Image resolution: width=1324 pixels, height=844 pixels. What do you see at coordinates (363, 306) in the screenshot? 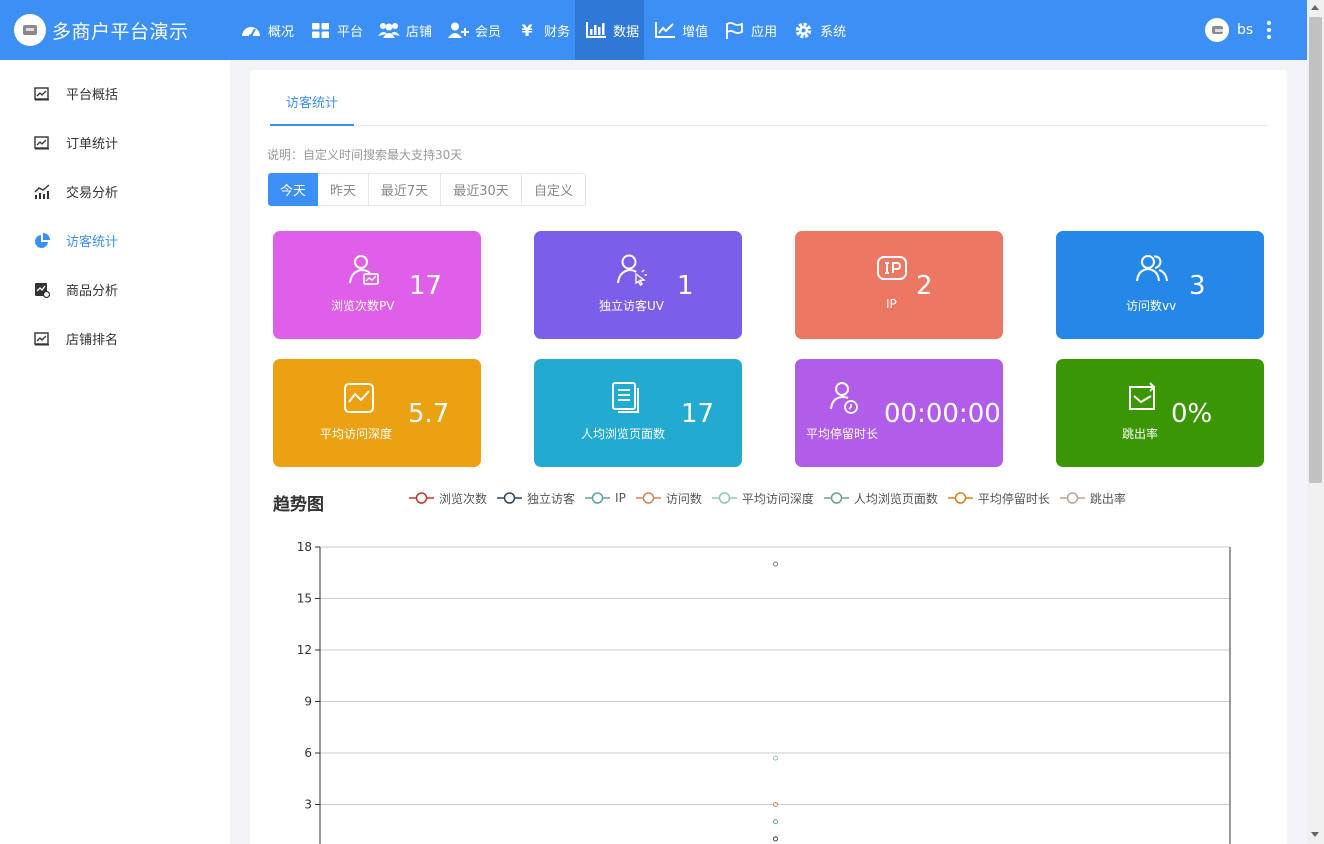
I see `stat-label: 浏览次数PV` at bounding box center [363, 306].